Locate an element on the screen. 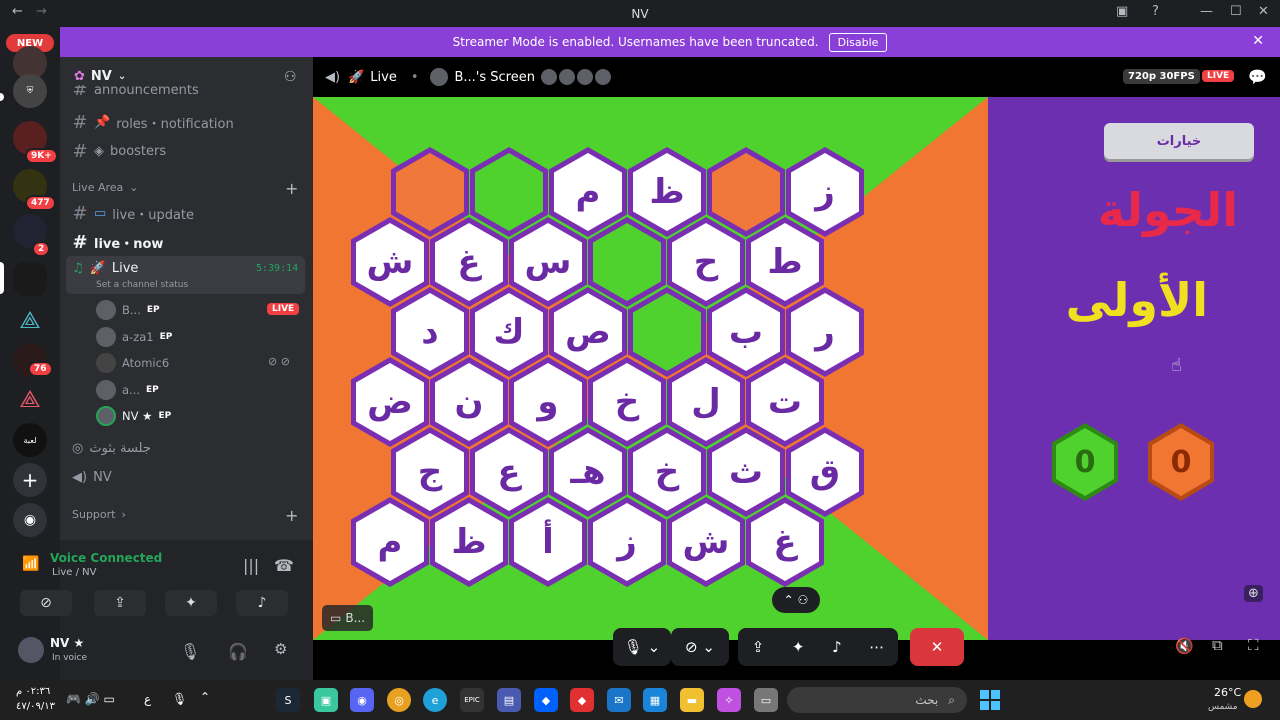  more-icon: ⋯ is located at coordinates (876, 647).